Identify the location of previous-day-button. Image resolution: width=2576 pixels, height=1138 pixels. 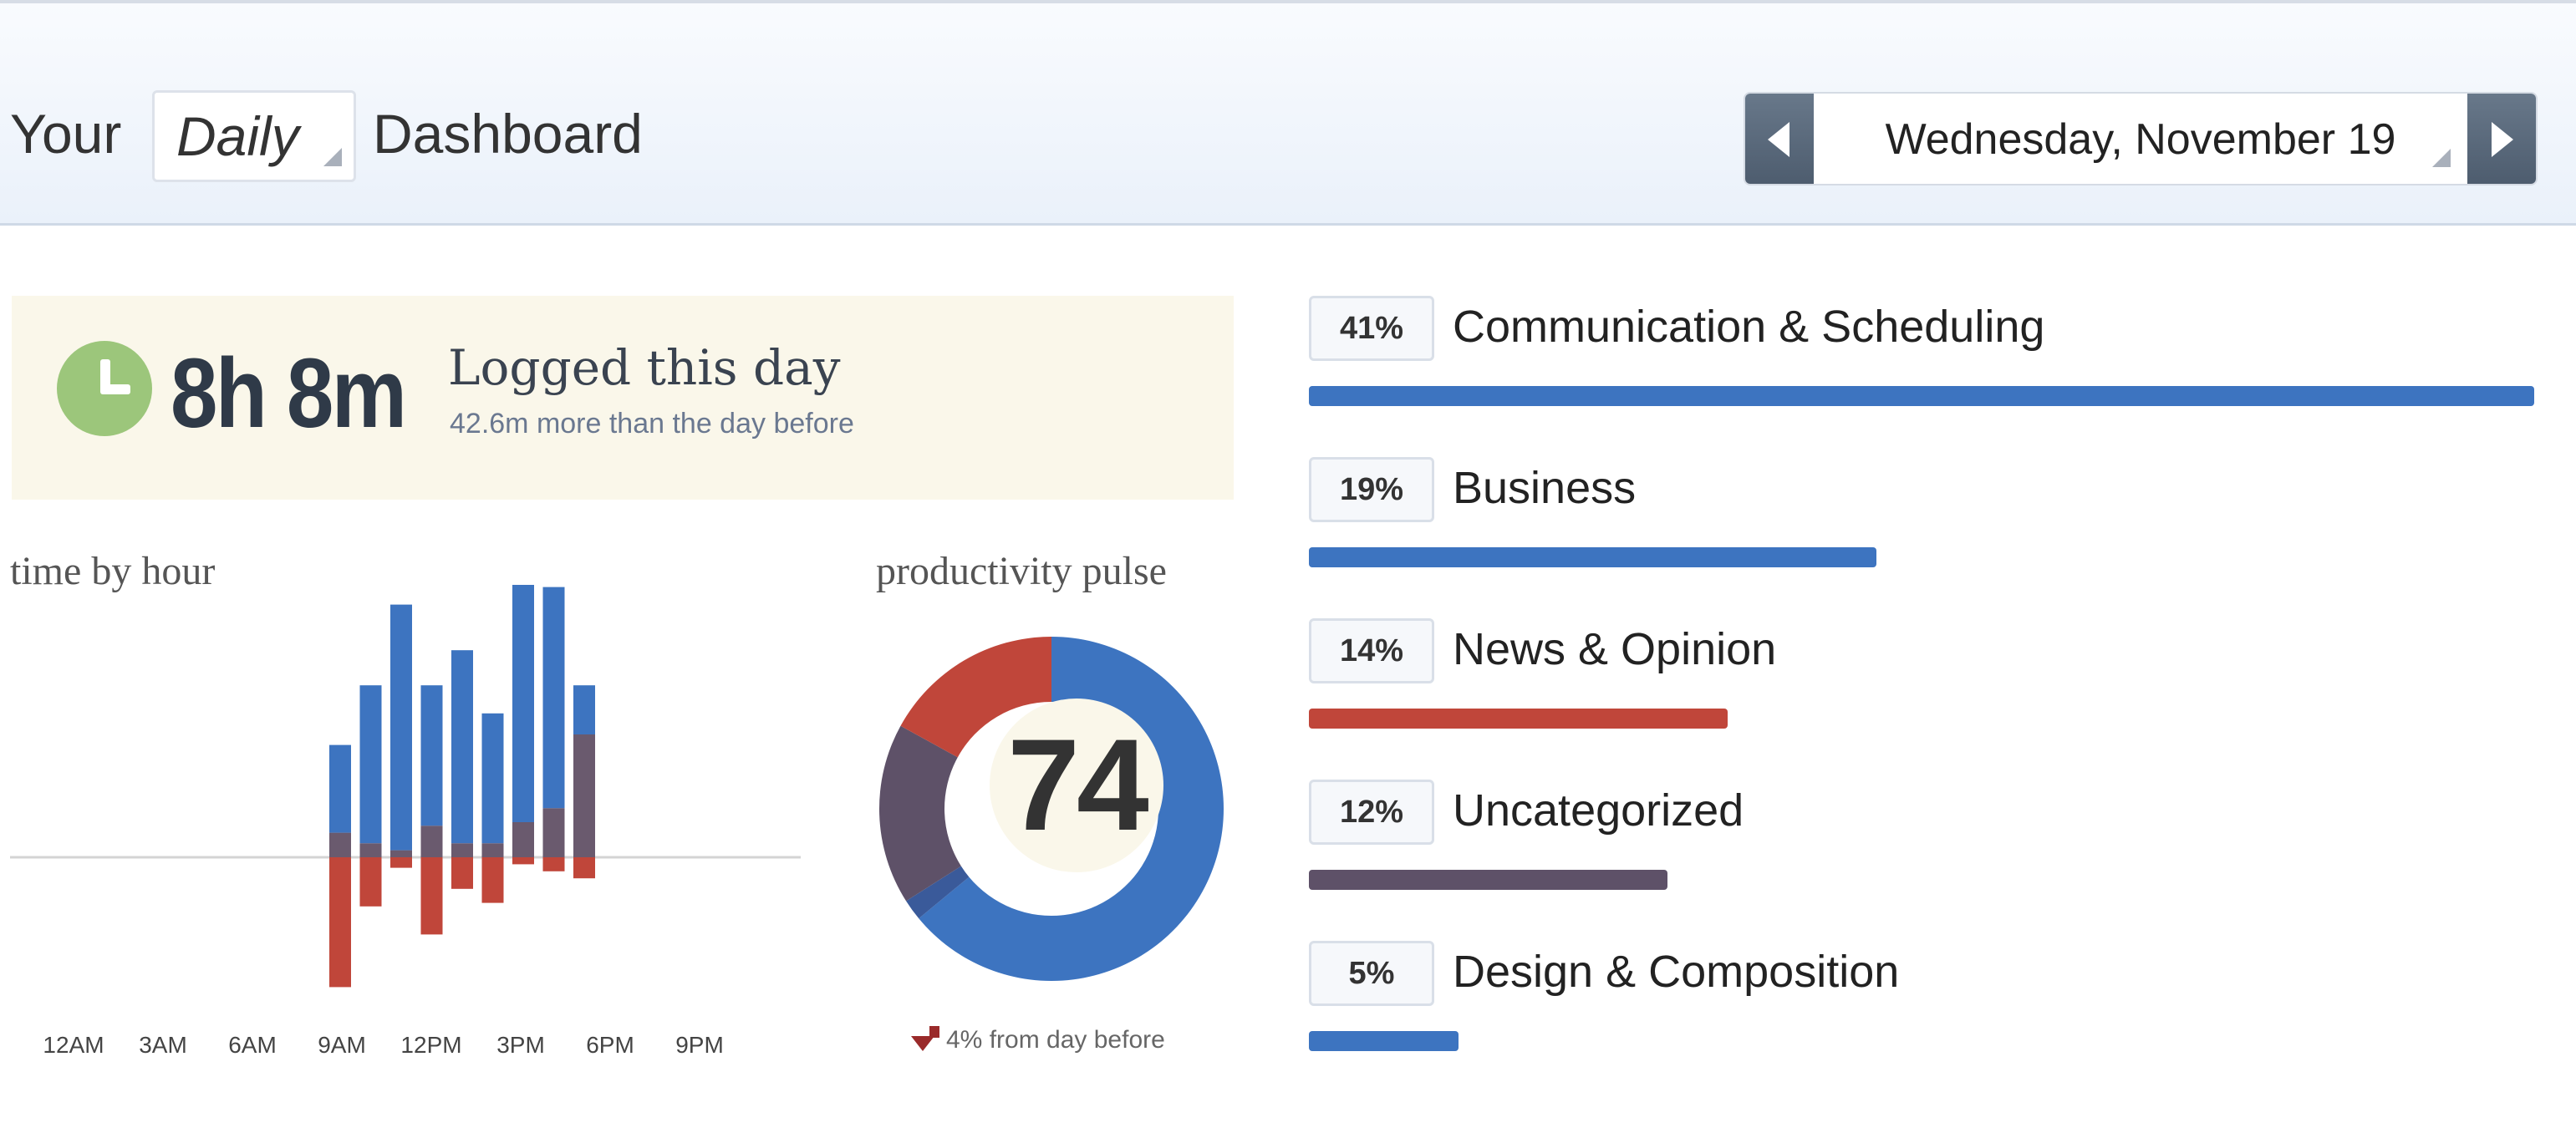
(1779, 139).